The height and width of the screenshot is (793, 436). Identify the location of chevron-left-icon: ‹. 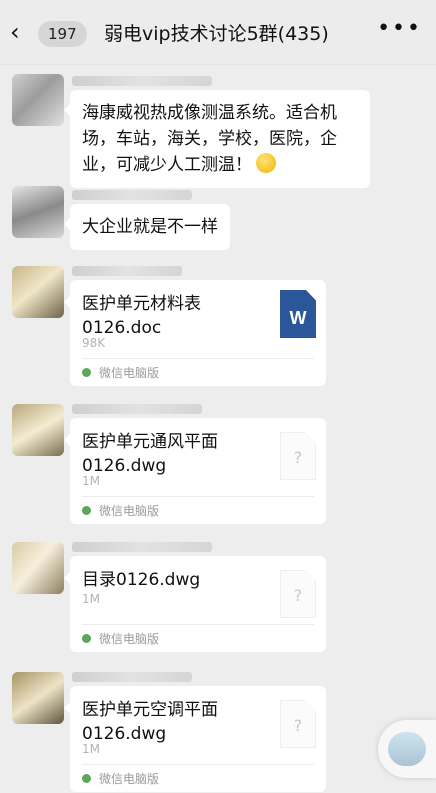
(15, 32).